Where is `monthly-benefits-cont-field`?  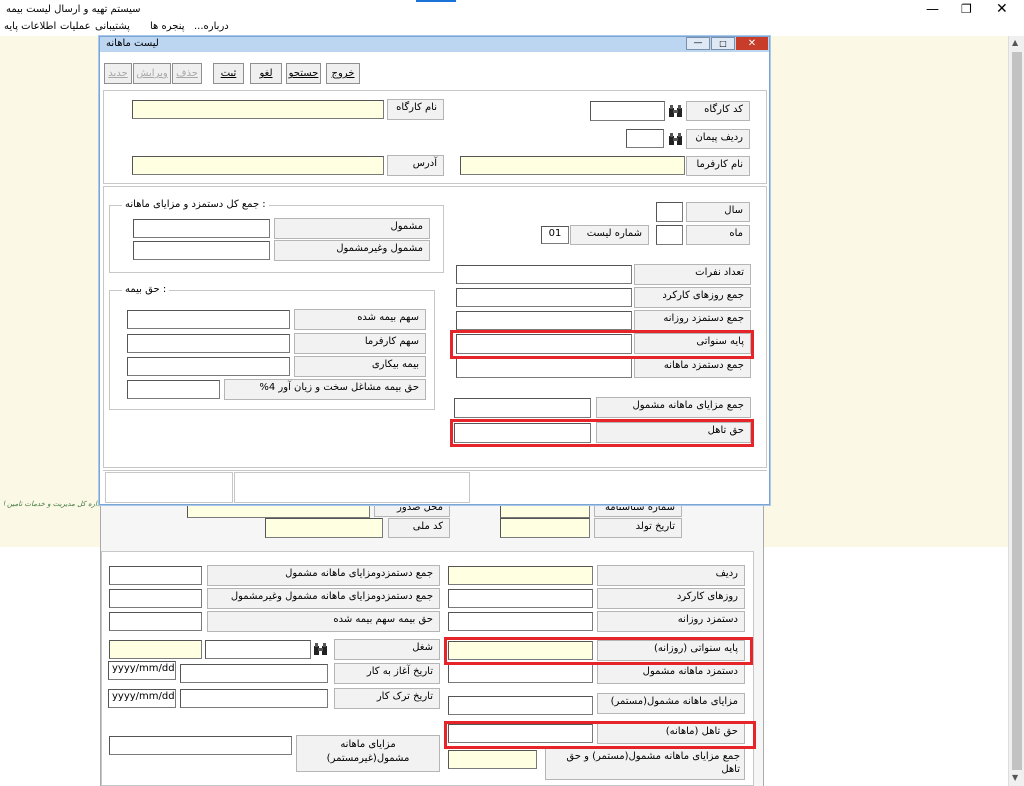 monthly-benefits-cont-field is located at coordinates (520, 705).